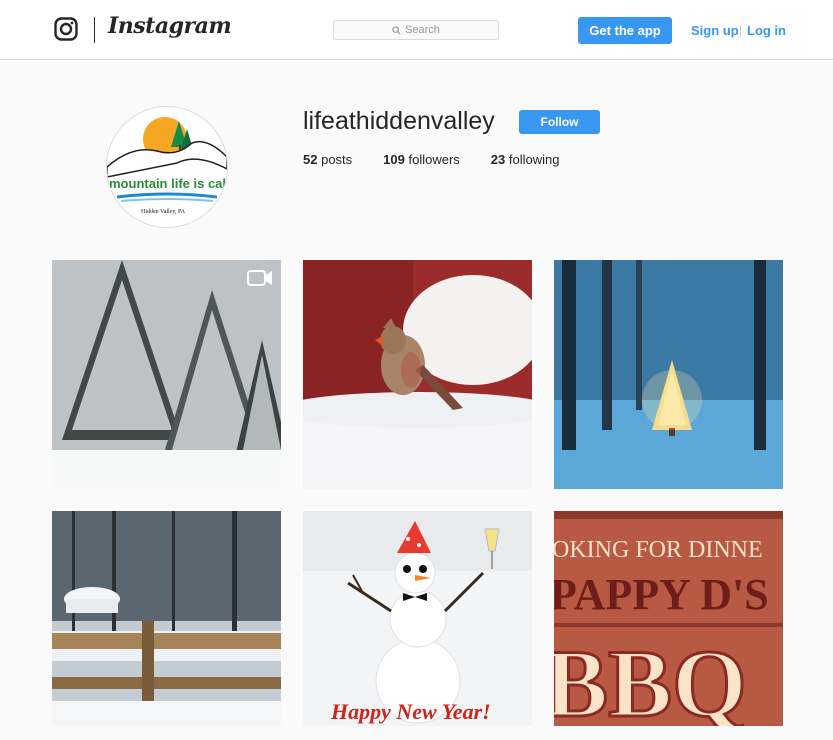  Describe the element at coordinates (310, 159) in the screenshot. I see `posts-count: 52` at that location.